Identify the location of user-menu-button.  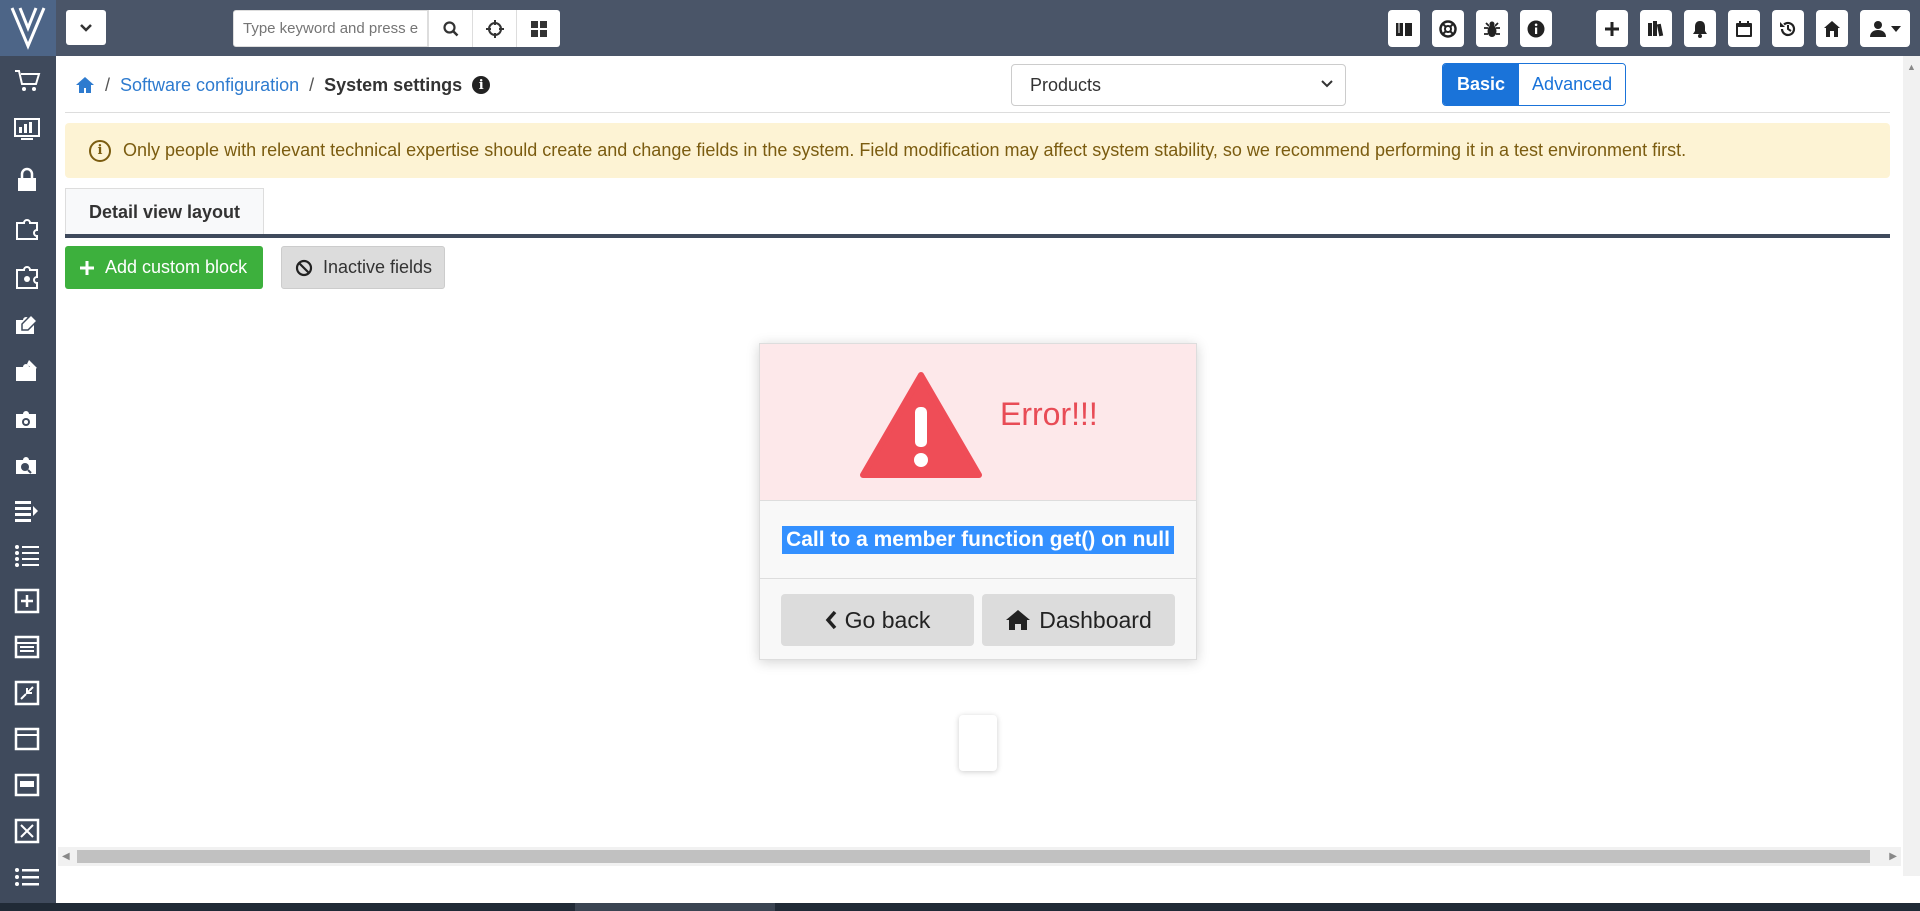
(1885, 28).